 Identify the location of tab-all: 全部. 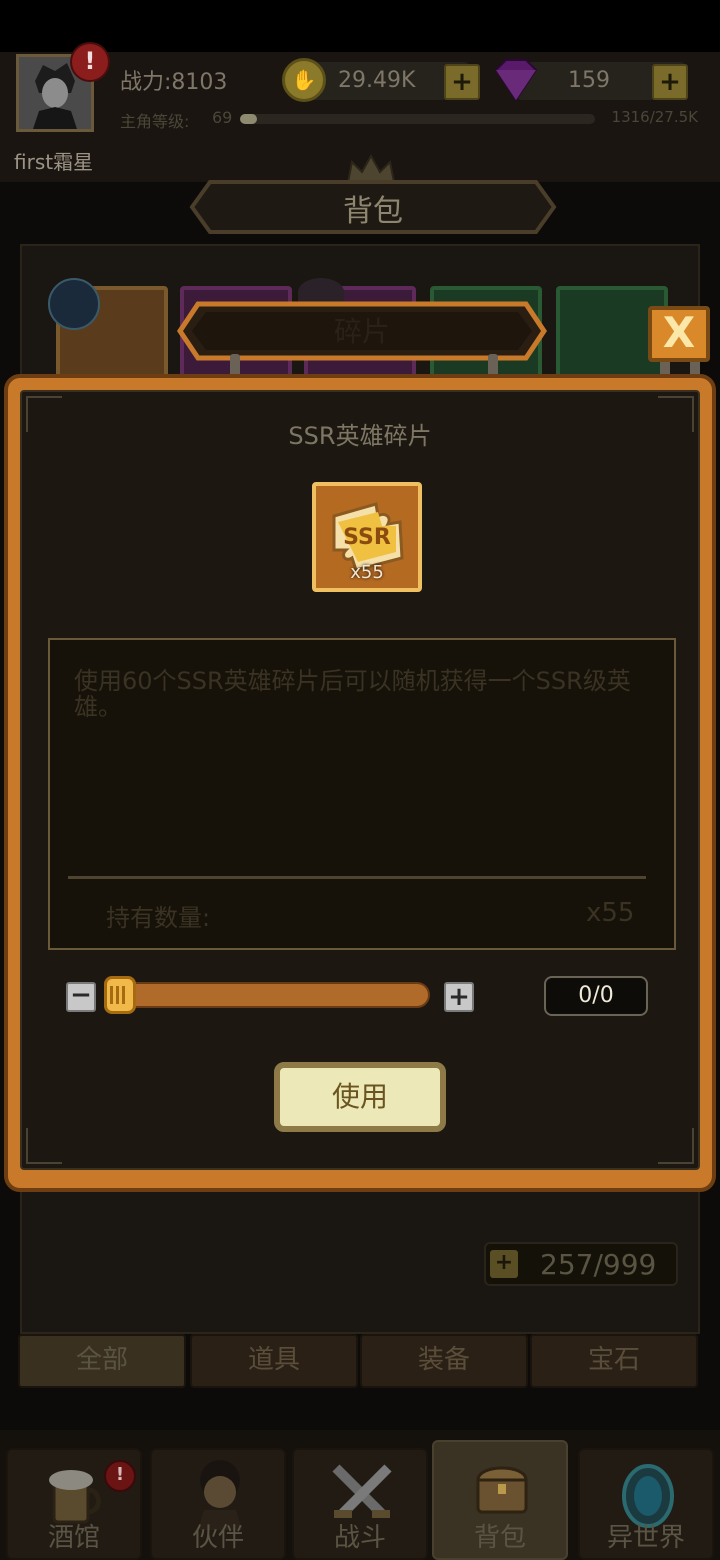
(102, 1361).